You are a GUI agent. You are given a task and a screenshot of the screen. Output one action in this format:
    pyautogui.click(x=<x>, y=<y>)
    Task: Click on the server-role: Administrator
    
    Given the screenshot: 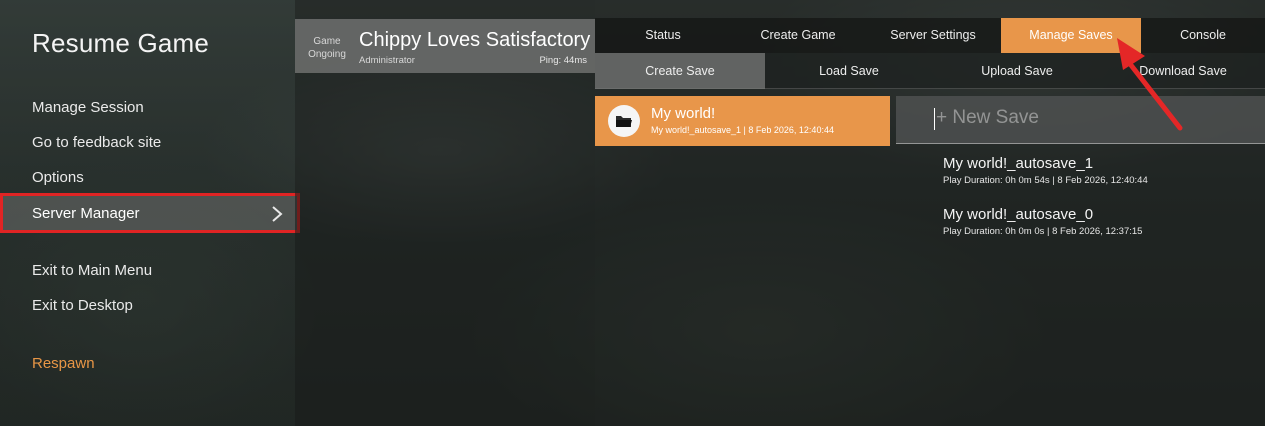 What is the action you would take?
    pyautogui.click(x=387, y=60)
    